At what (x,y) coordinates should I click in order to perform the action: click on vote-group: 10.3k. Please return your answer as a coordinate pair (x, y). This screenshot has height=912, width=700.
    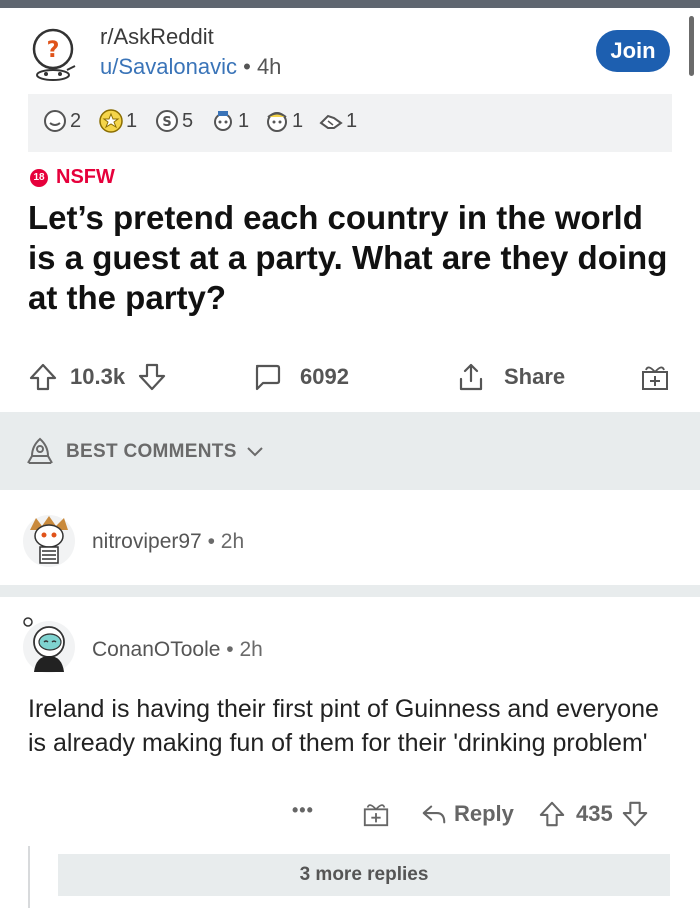
    Looking at the image, I should click on (97, 377).